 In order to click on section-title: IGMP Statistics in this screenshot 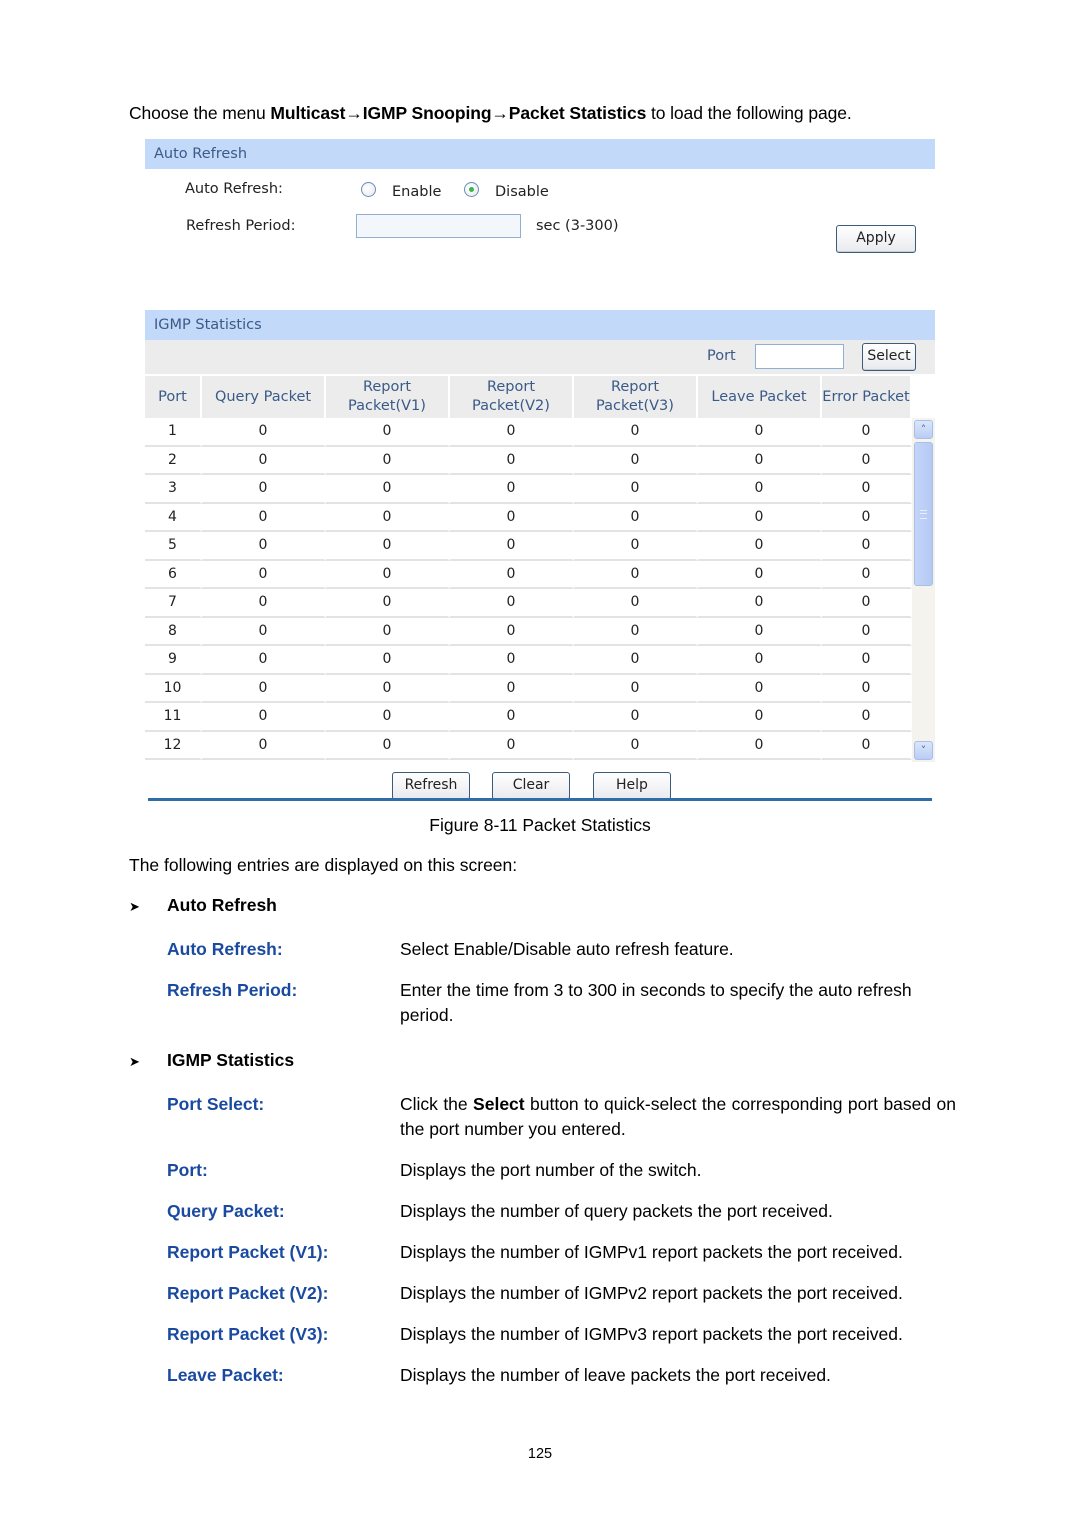, I will do `click(231, 1060)`.